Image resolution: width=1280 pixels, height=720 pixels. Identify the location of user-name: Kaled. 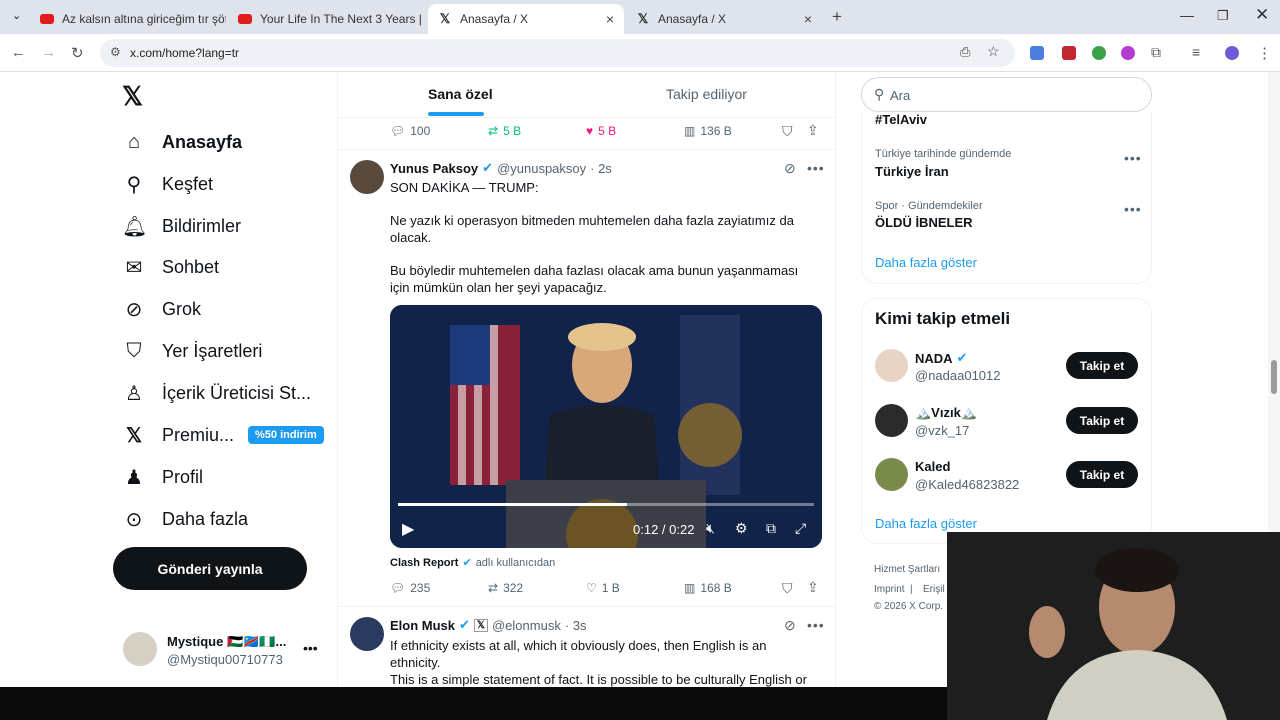
(932, 466).